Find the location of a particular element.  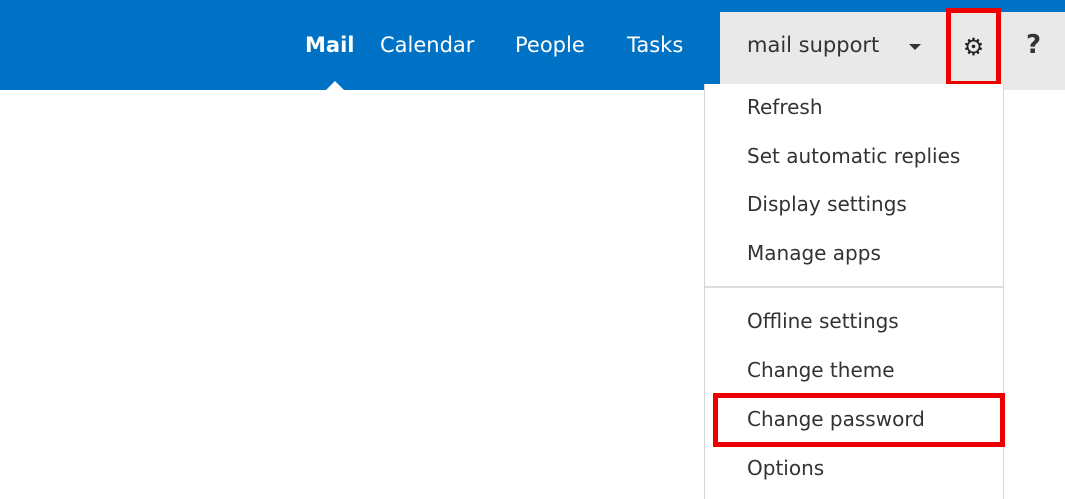

nav-tasks: Tasks is located at coordinates (655, 45).